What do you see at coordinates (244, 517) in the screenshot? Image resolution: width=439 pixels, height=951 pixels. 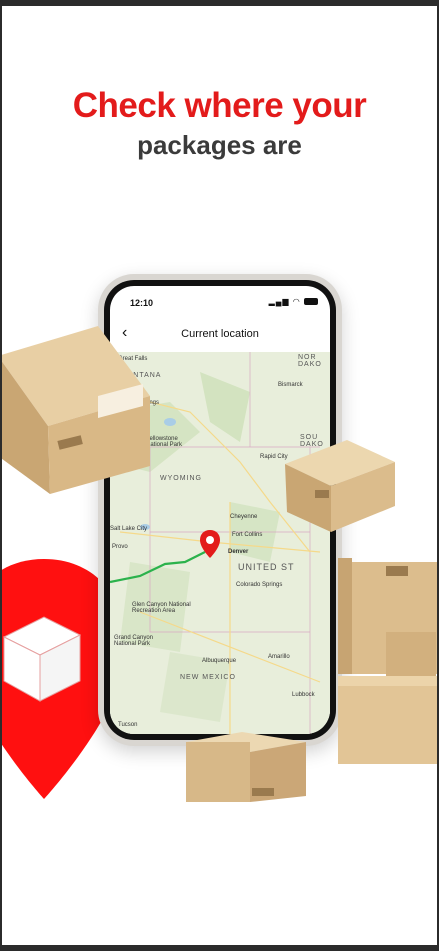 I see `map-city-label: Cheyenne` at bounding box center [244, 517].